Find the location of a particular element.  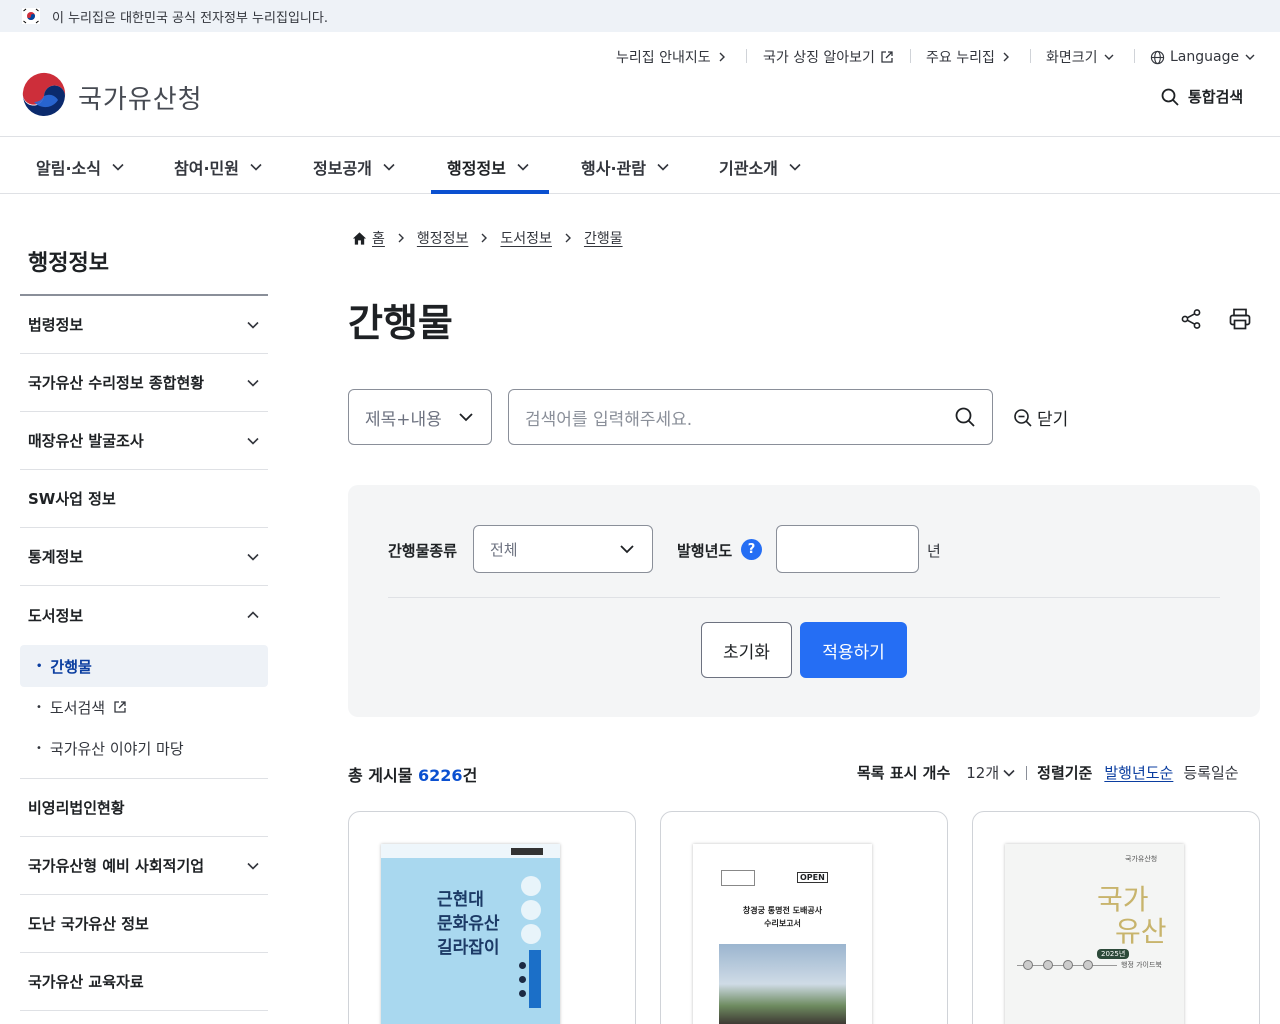

gnb-item-admin: 행정정보 is located at coordinates (488, 167).